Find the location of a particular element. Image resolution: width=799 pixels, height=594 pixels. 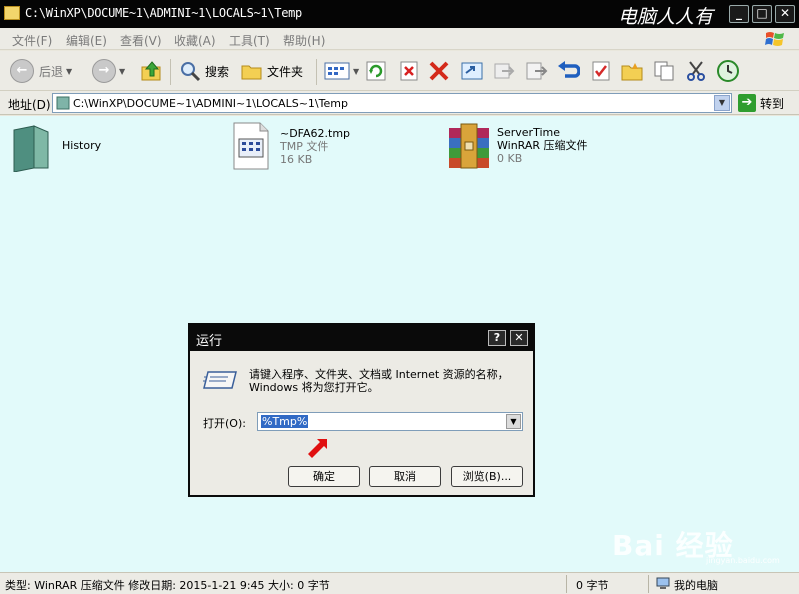

winrar-archive-icon is located at coordinates (469, 146).